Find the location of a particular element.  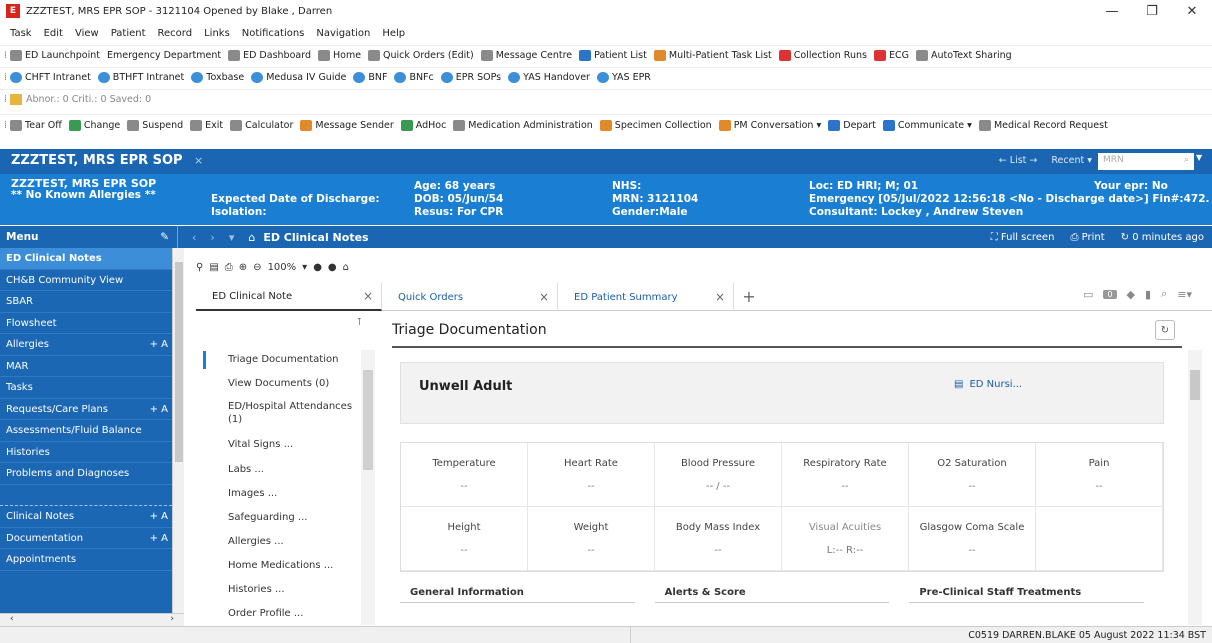

add-tab-button: + is located at coordinates (749, 296).